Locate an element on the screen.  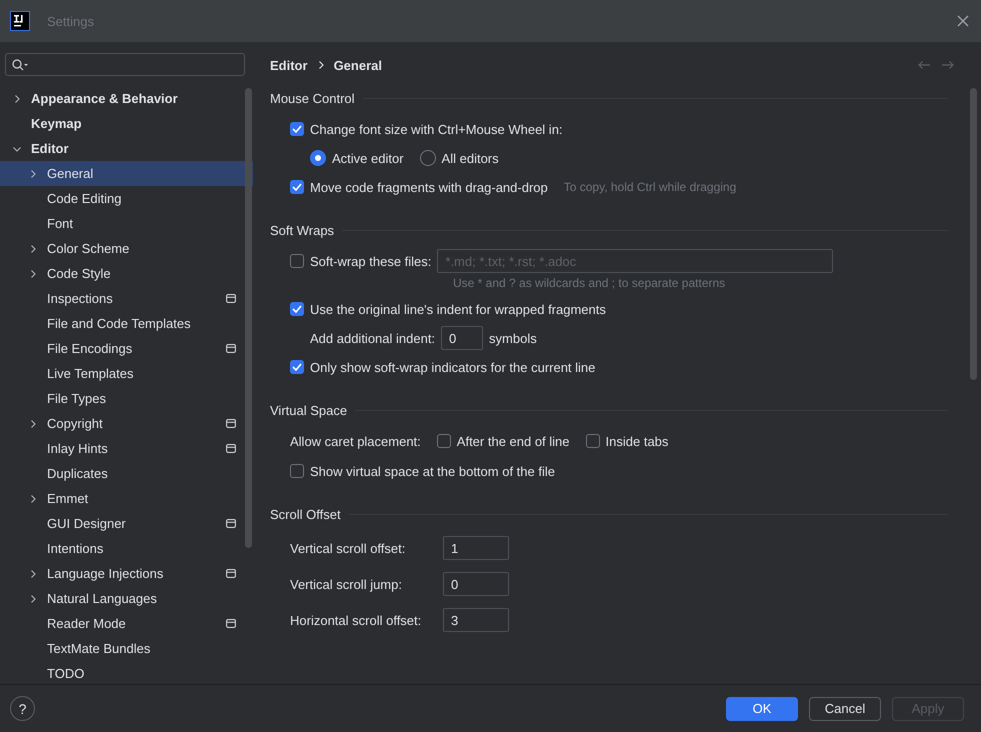
tree-item: TODO is located at coordinates (126, 672).